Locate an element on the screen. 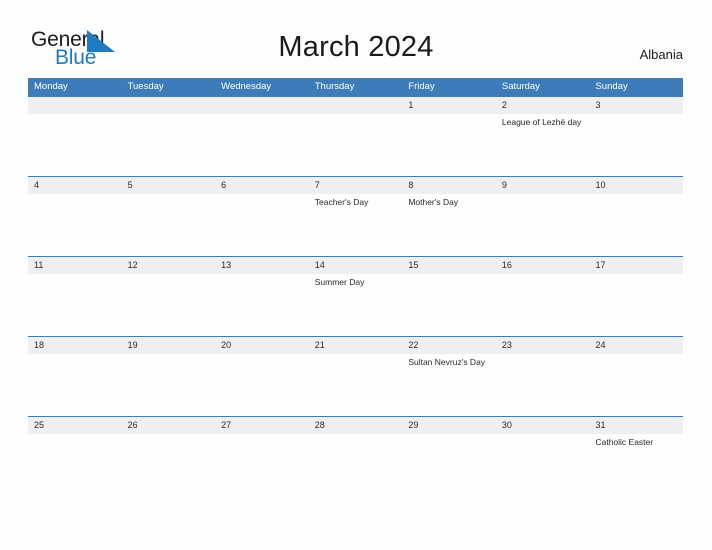 The image size is (712, 550). day-number: 17 is located at coordinates (636, 265).